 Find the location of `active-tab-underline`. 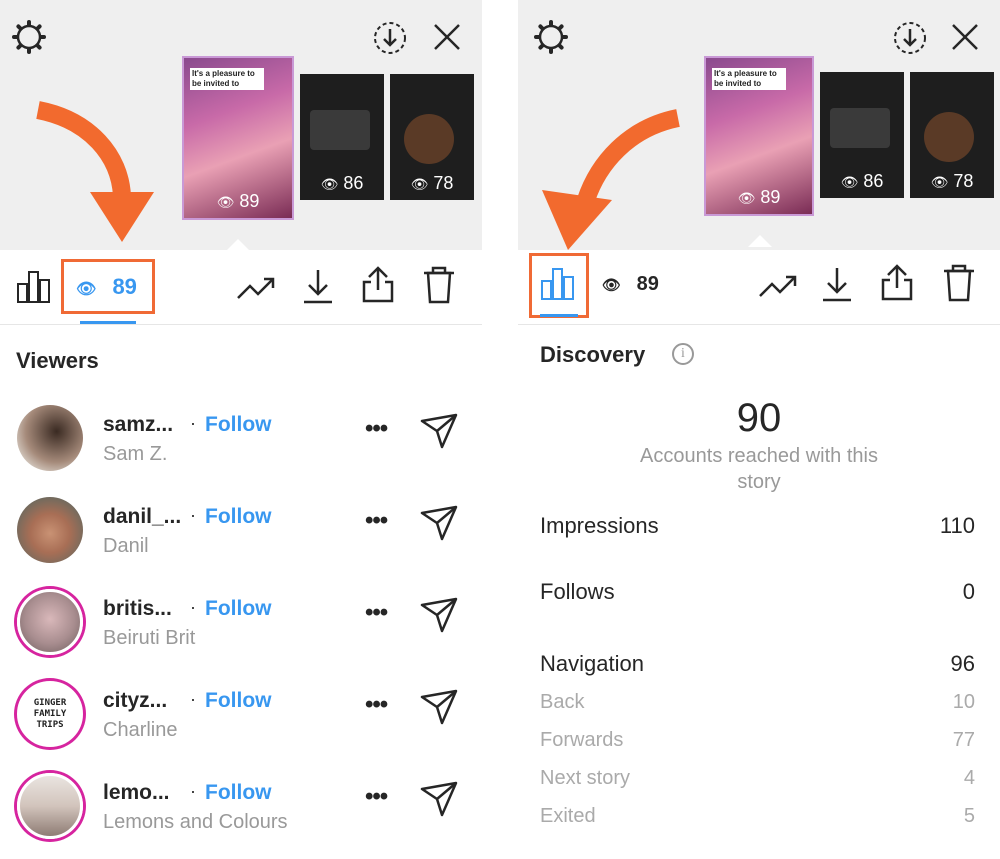

active-tab-underline is located at coordinates (559, 315).